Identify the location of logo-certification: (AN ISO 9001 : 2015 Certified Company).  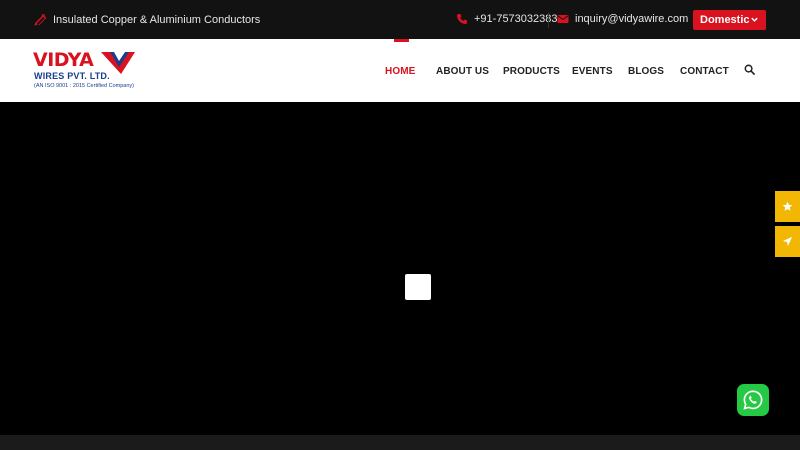
(84, 86).